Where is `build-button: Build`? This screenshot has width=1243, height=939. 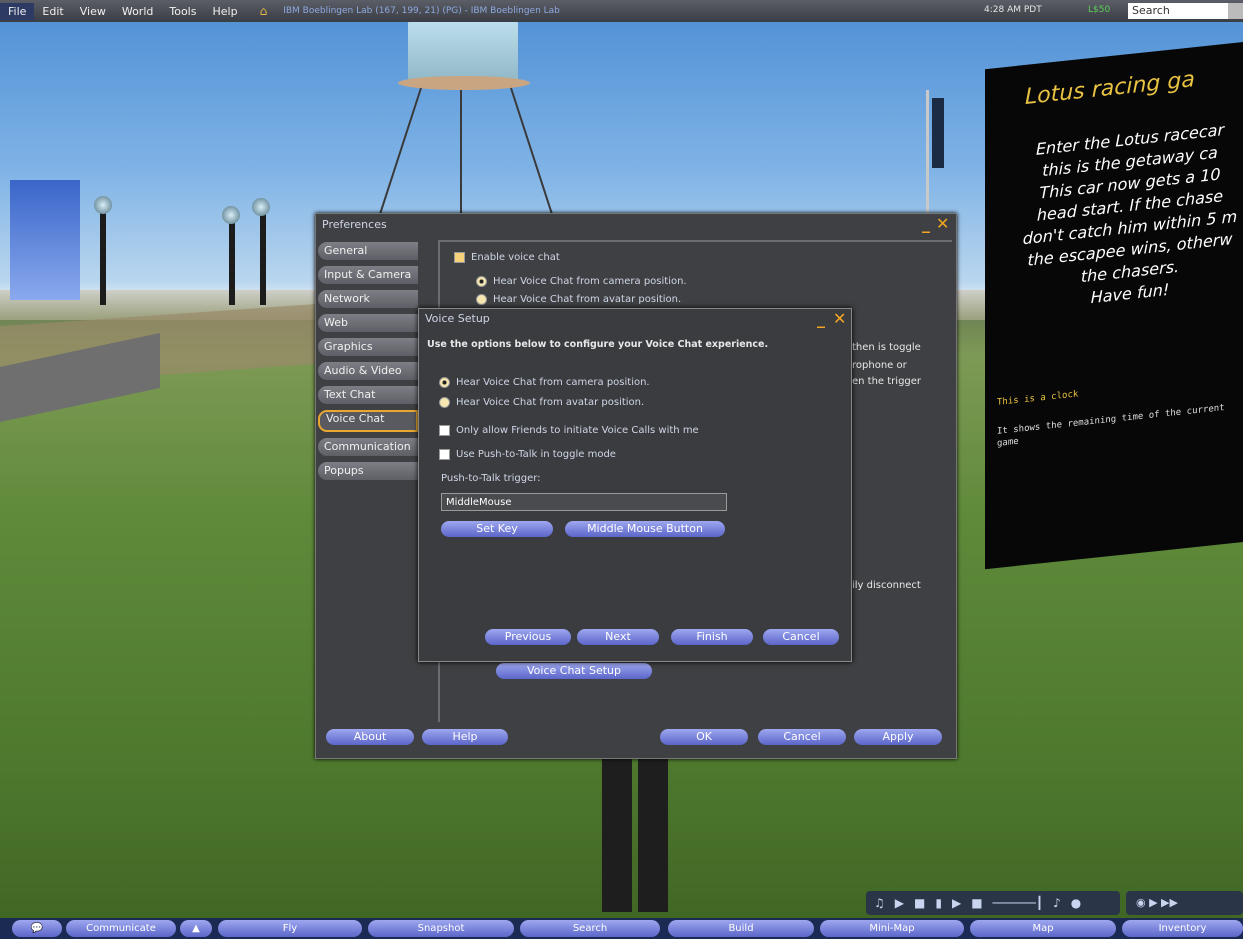
build-button: Build is located at coordinates (741, 928).